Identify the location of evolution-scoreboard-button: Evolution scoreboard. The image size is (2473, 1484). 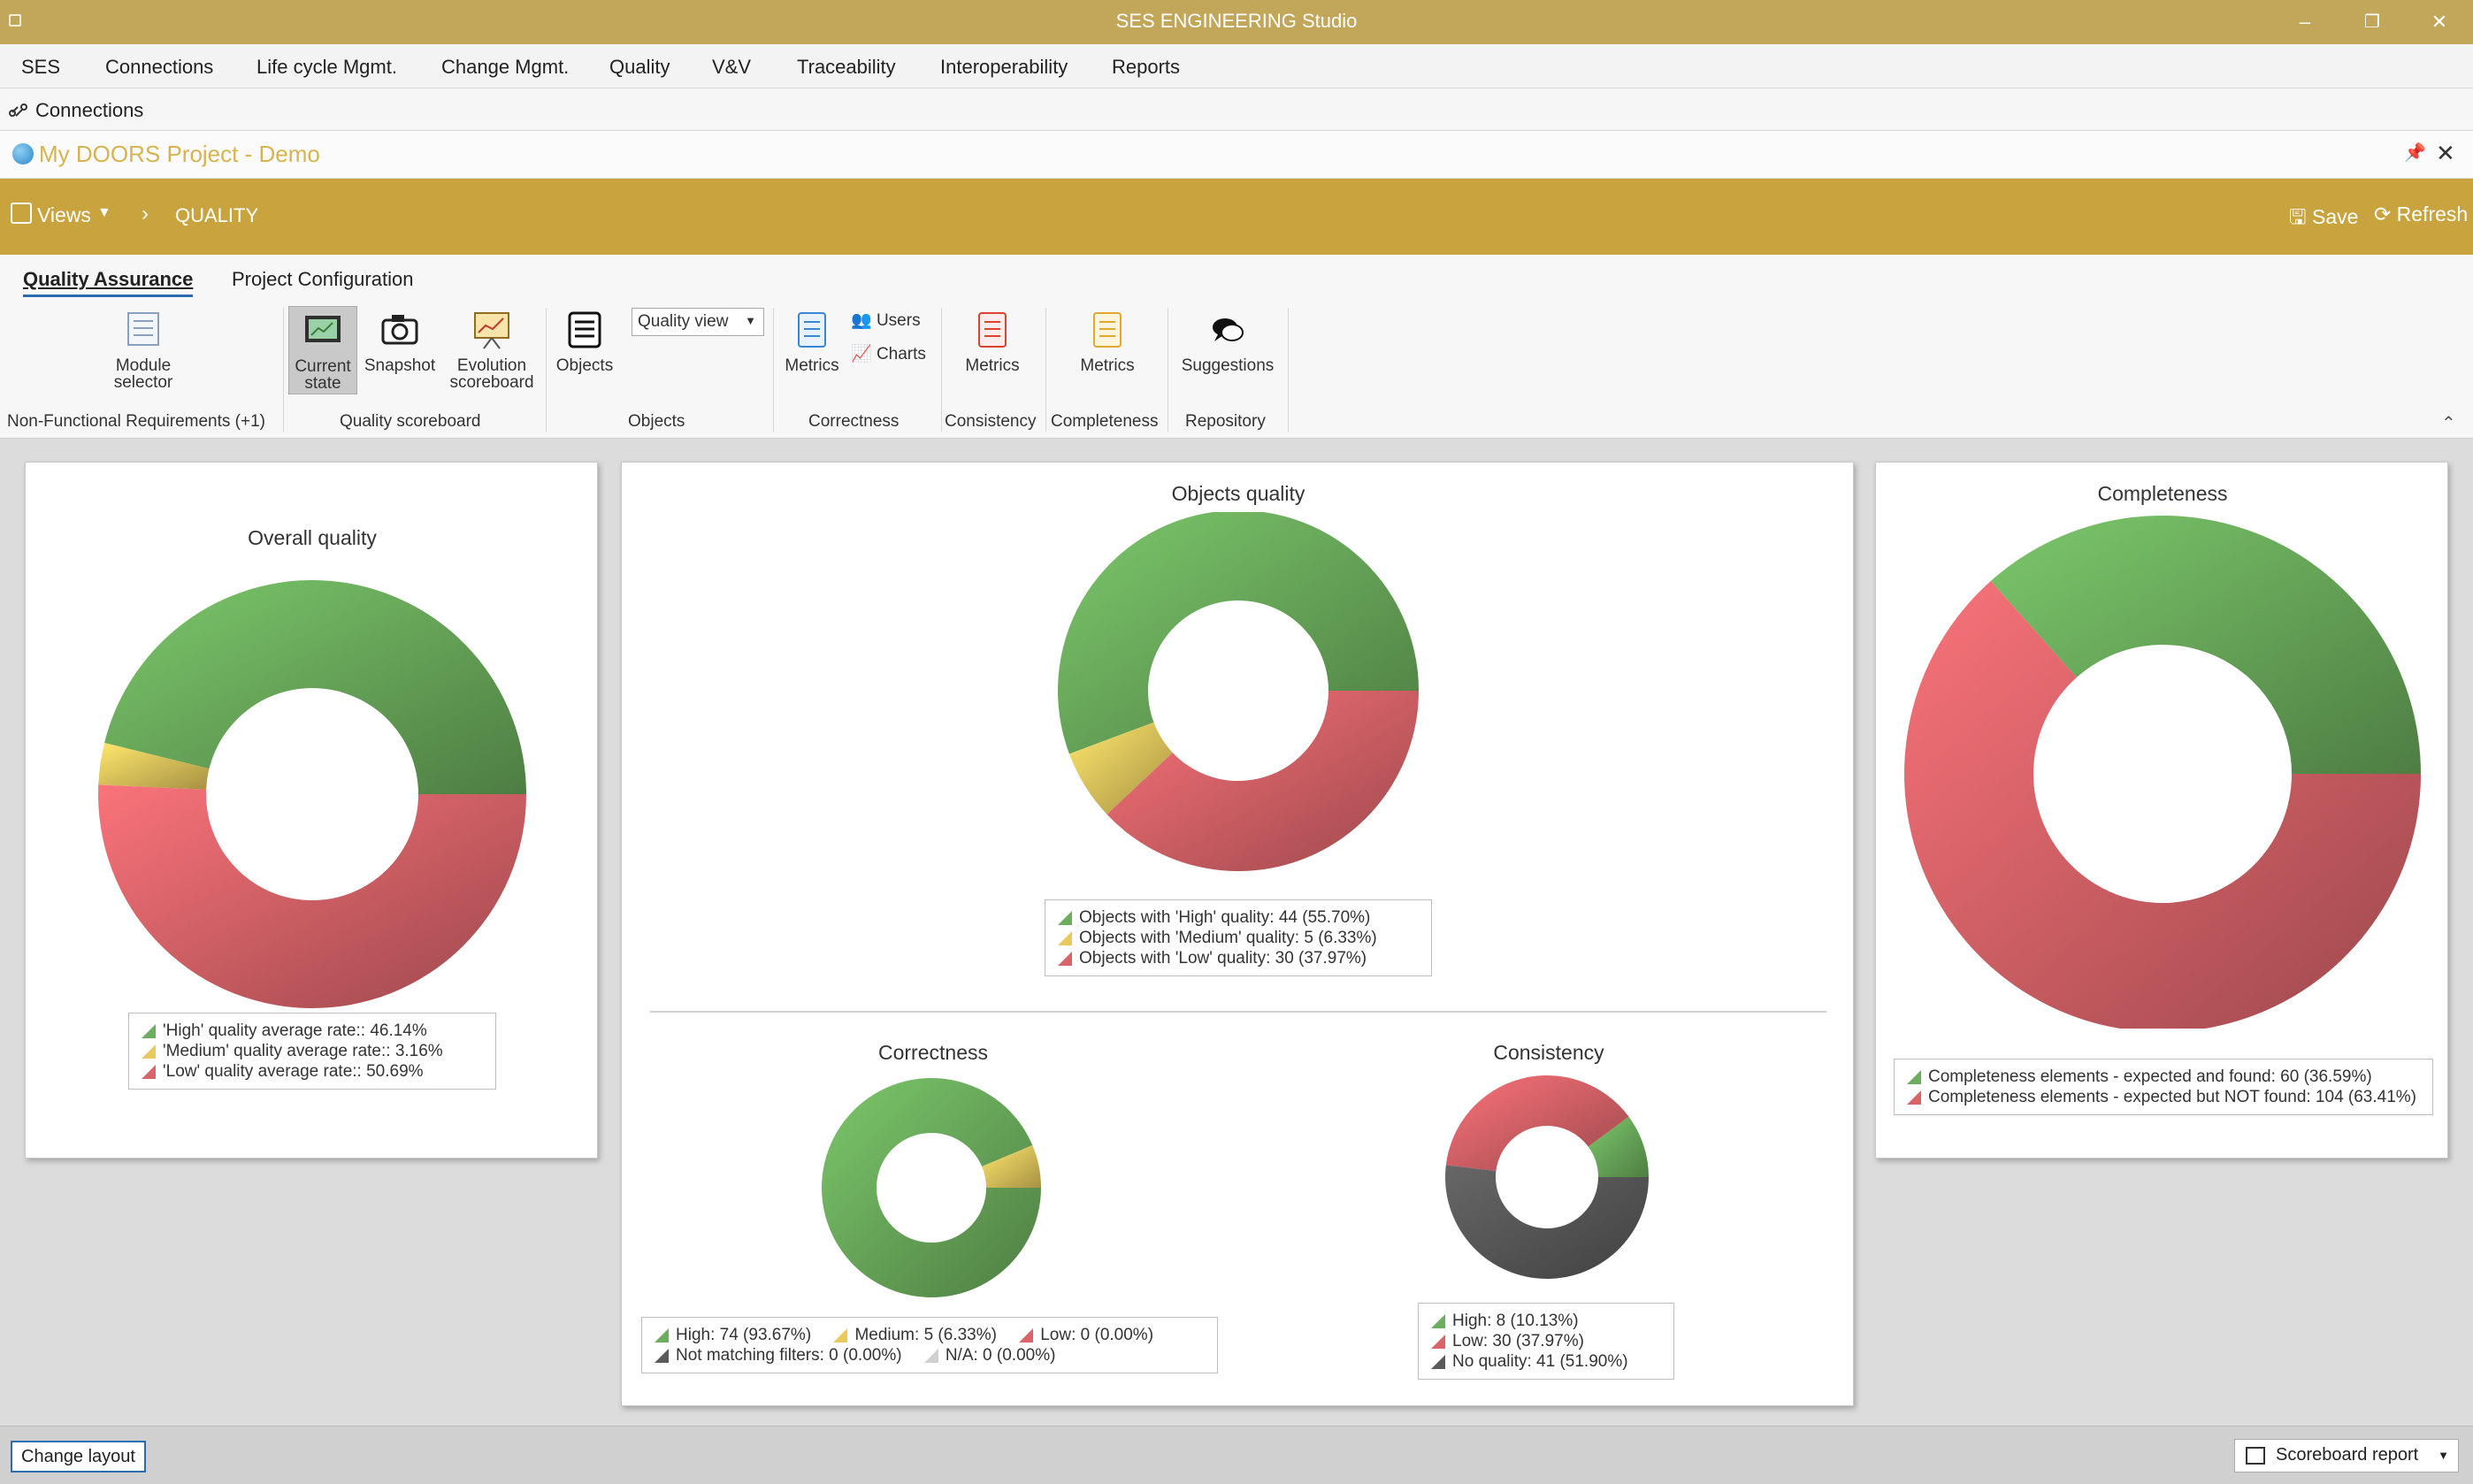
(491, 350).